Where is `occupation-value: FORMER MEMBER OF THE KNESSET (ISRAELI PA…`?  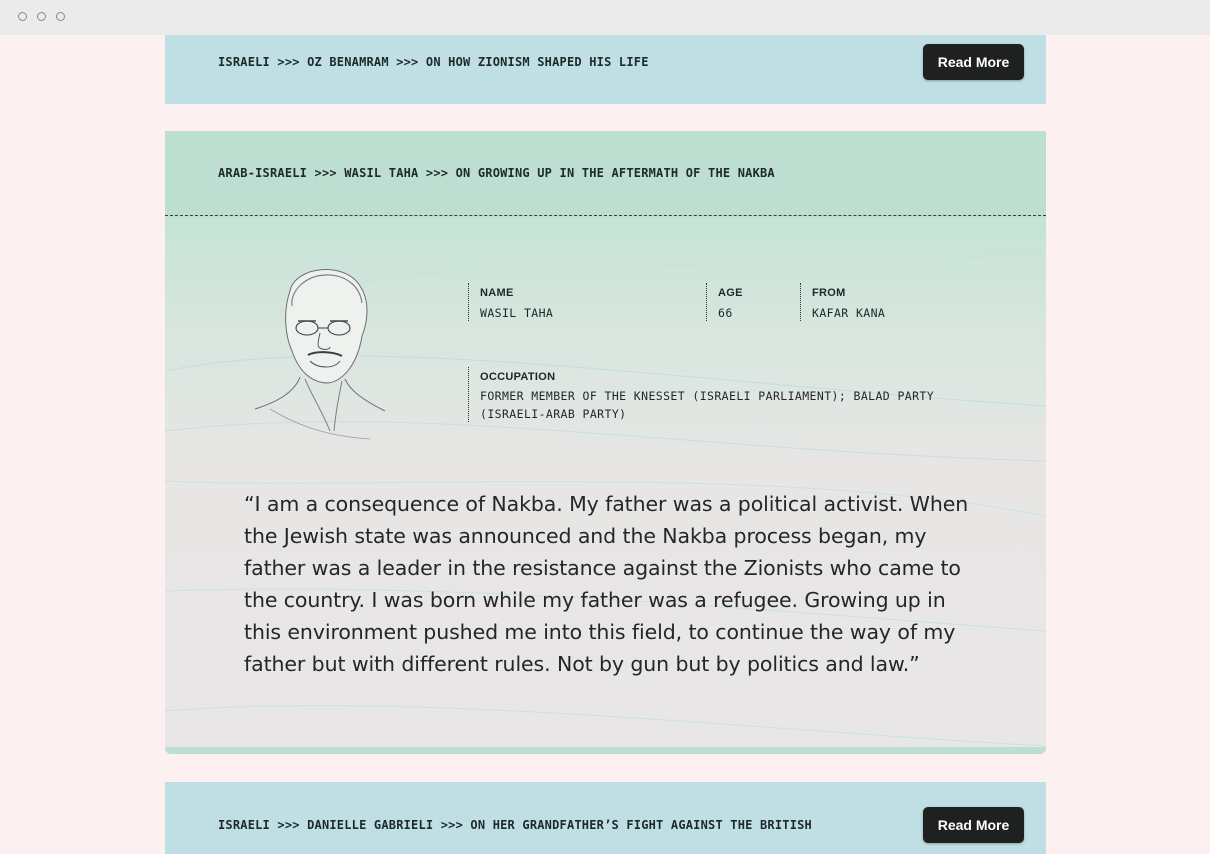 occupation-value: FORMER MEMBER OF THE KNESSET (ISRAELI PA… is located at coordinates (707, 405).